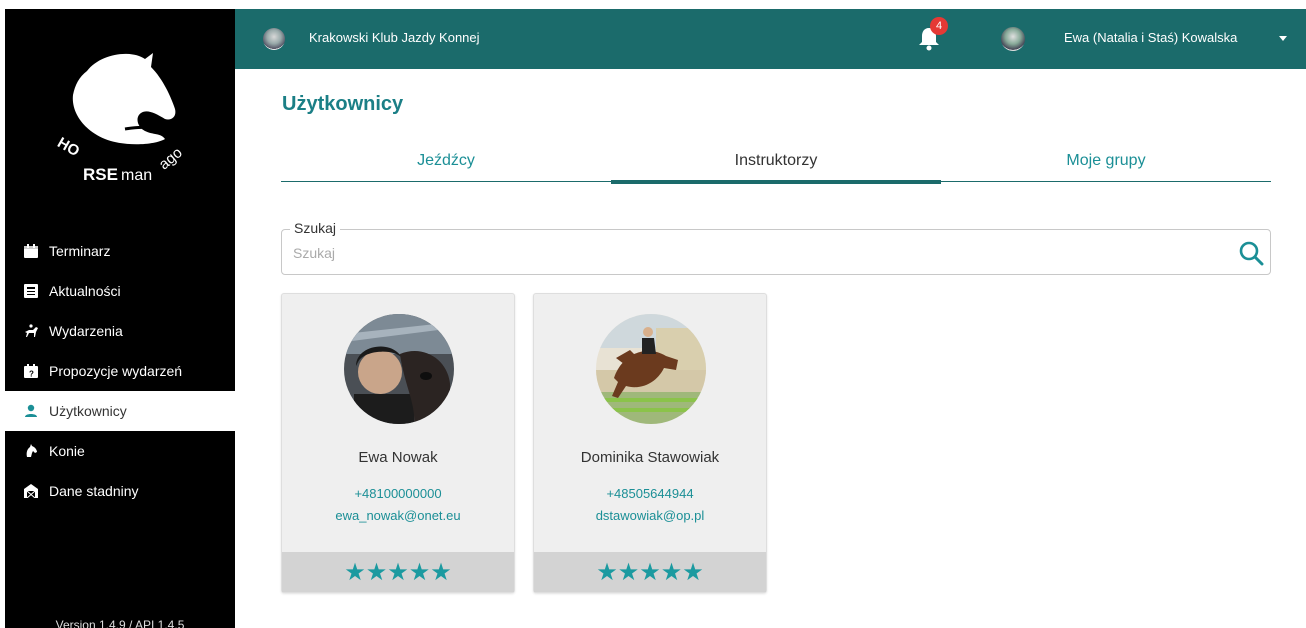 The width and height of the screenshot is (1306, 628). What do you see at coordinates (31, 451) in the screenshot?
I see `horse-head-icon` at bounding box center [31, 451].